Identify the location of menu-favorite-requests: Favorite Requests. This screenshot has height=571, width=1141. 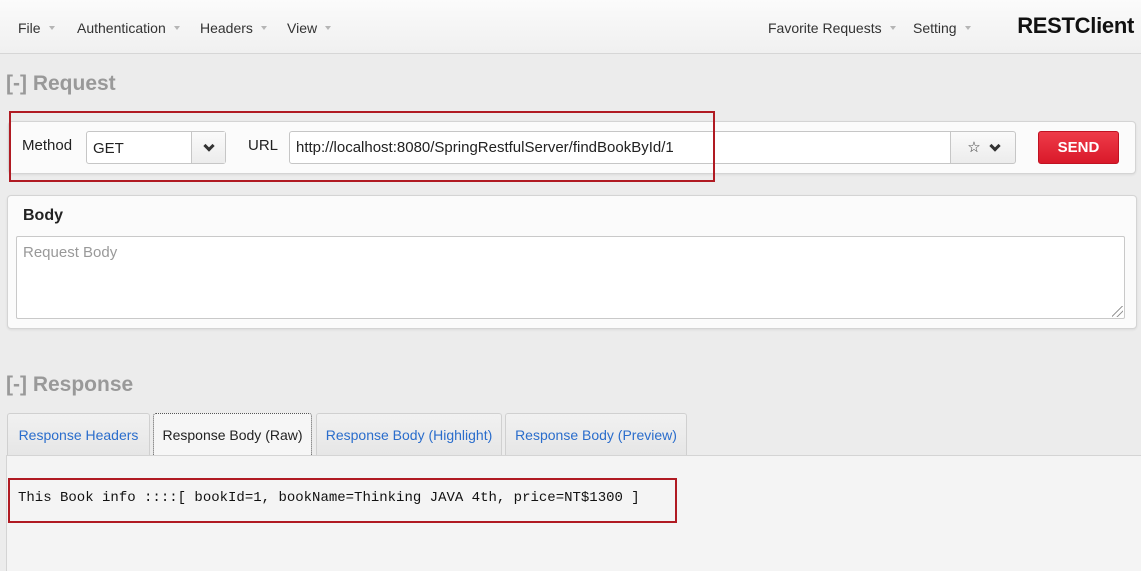
(832, 28).